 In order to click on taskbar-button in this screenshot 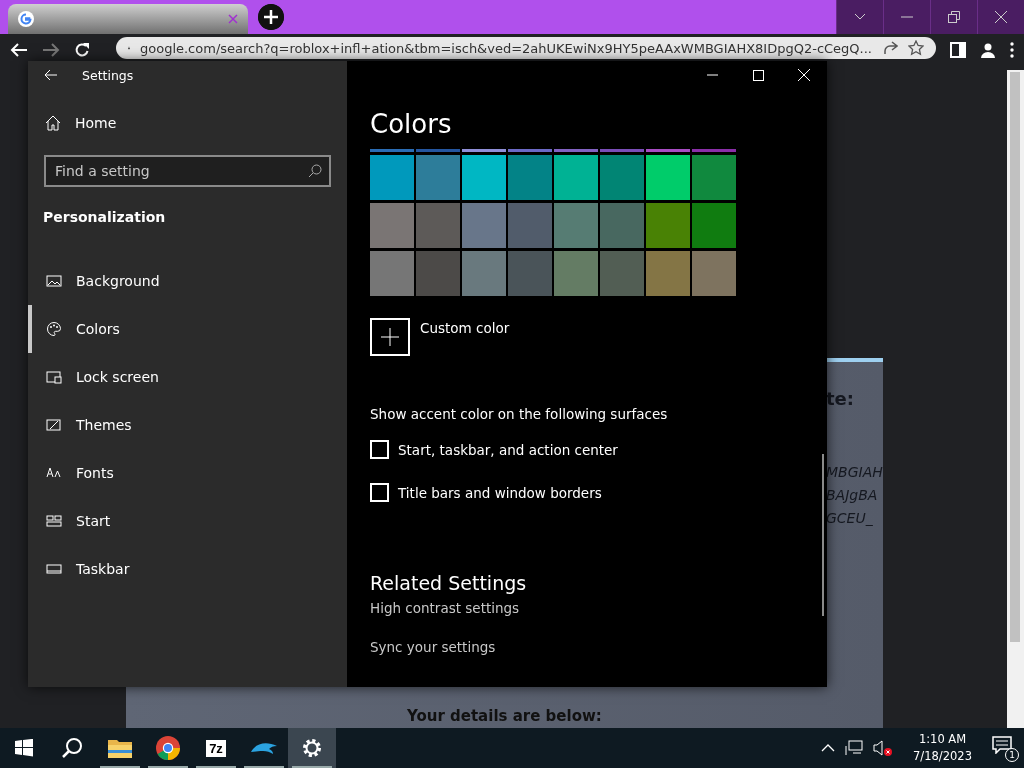, I will do `click(312, 748)`.